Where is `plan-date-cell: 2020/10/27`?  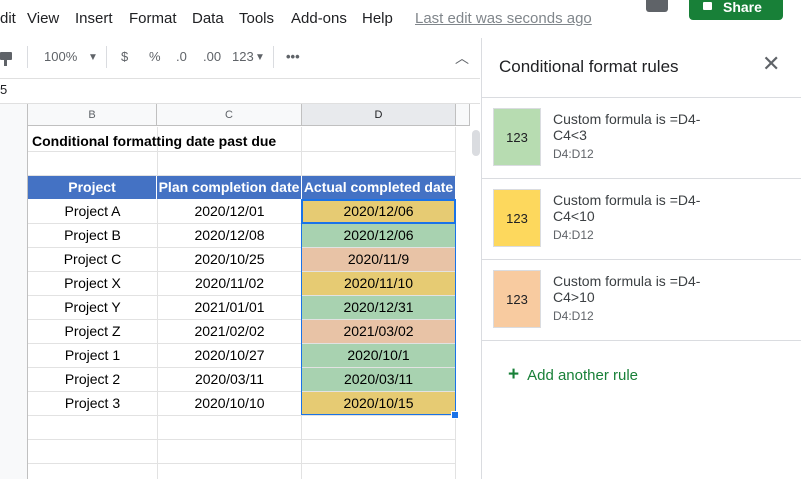 plan-date-cell: 2020/10/27 is located at coordinates (229, 355).